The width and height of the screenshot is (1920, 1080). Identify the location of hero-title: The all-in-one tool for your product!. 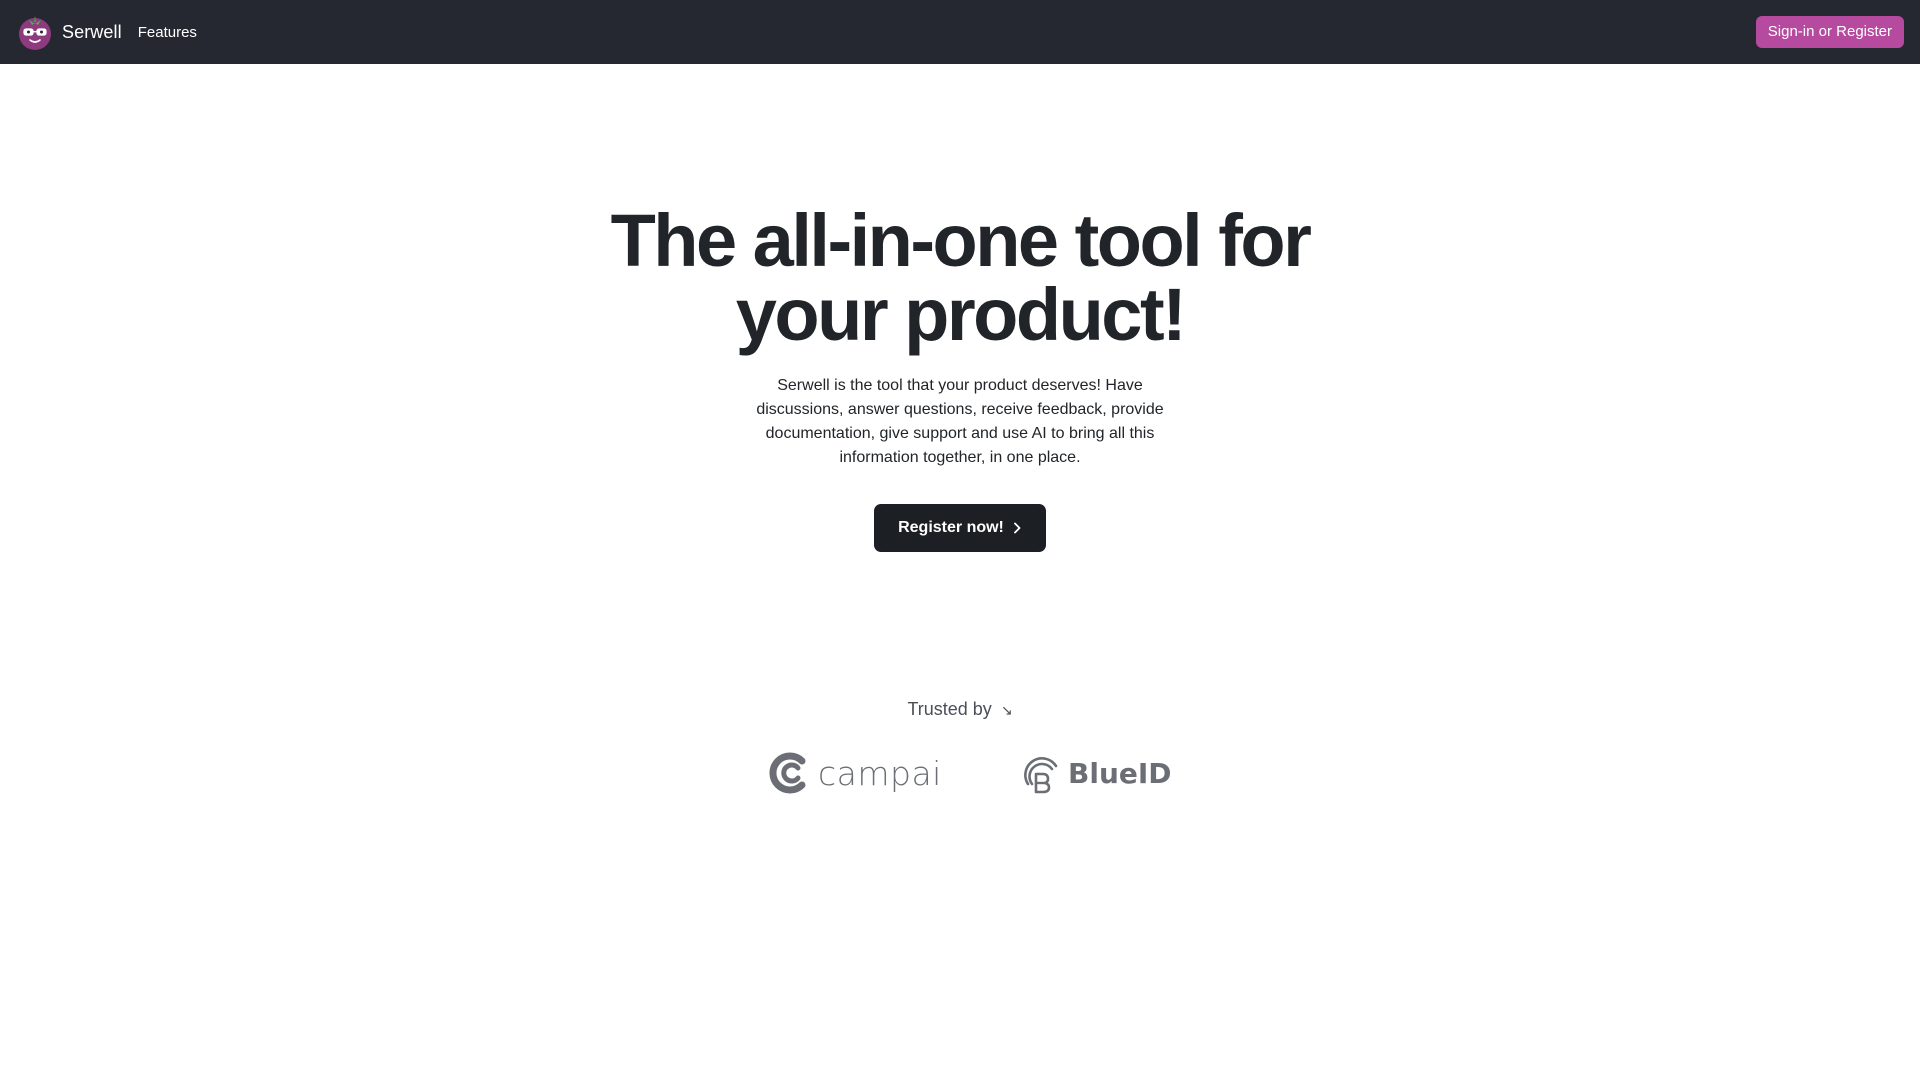
(961, 277).